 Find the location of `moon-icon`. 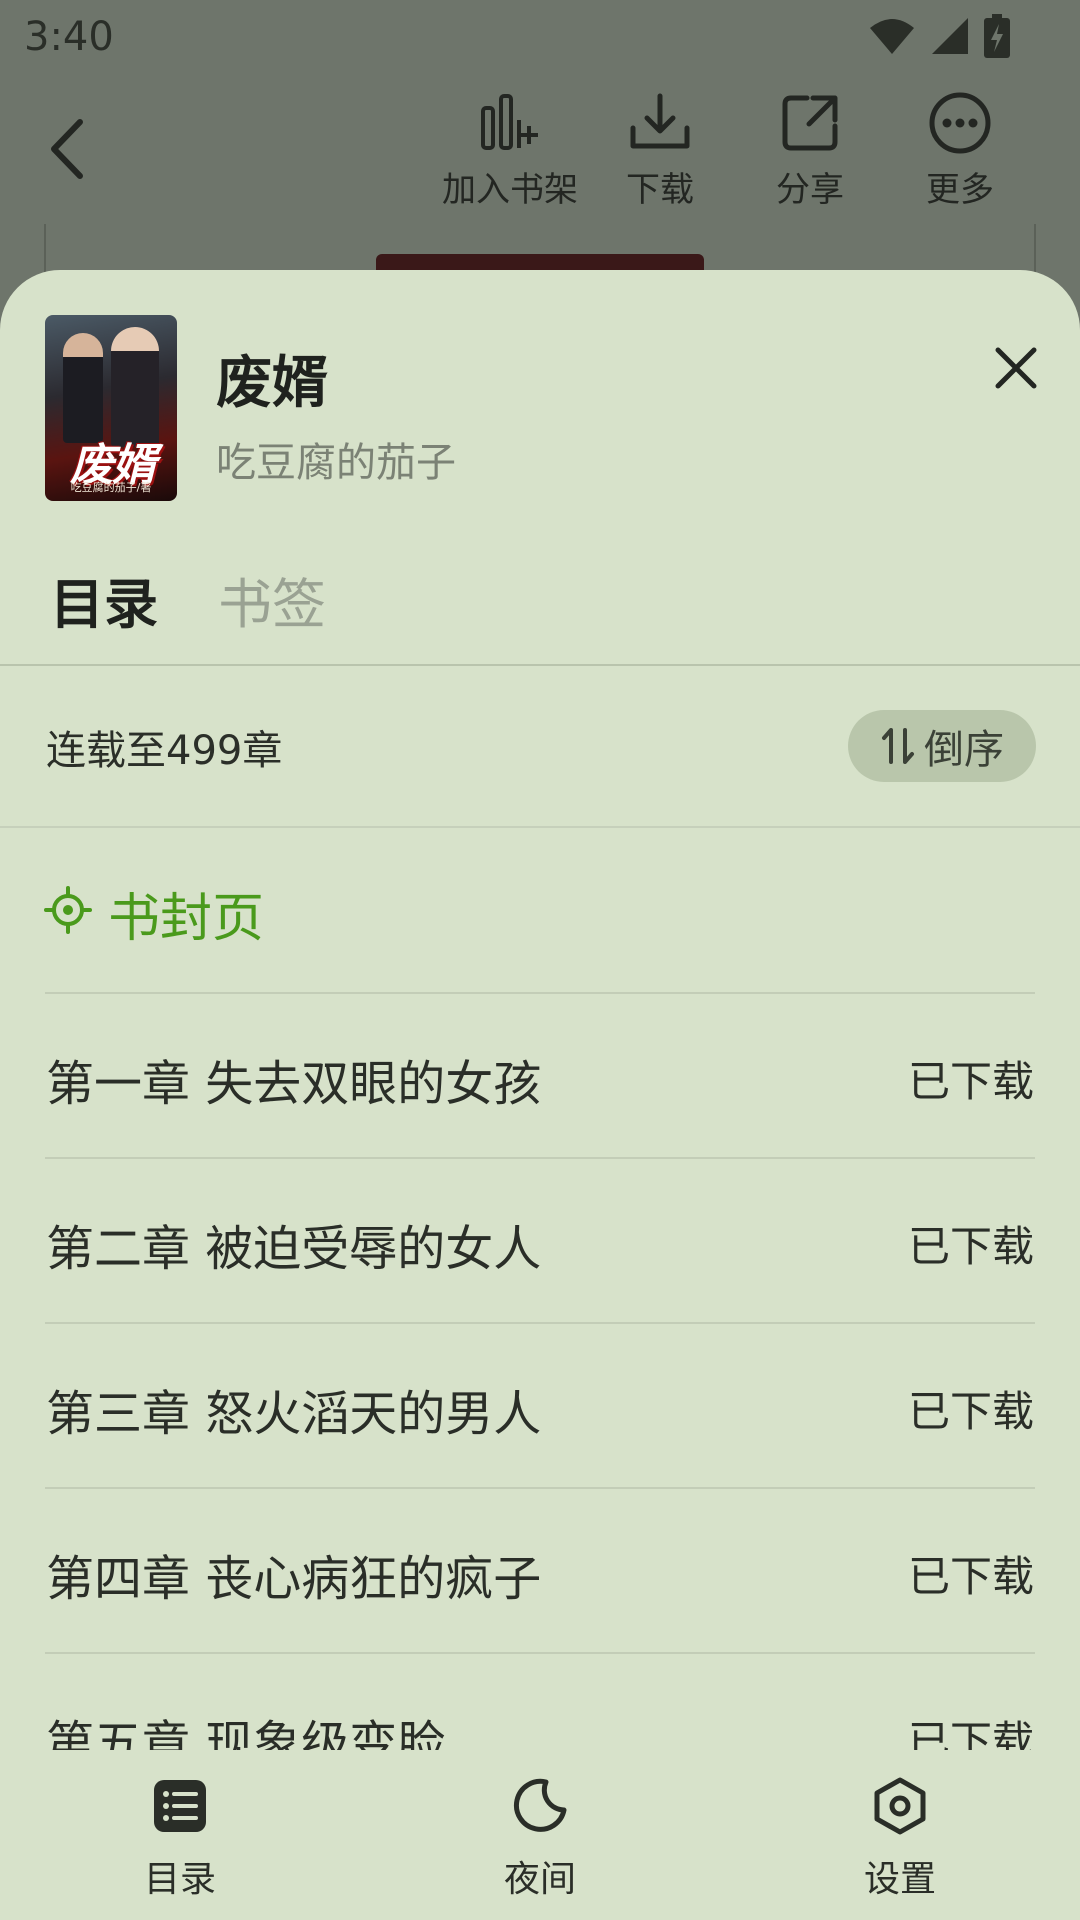

moon-icon is located at coordinates (540, 1805).